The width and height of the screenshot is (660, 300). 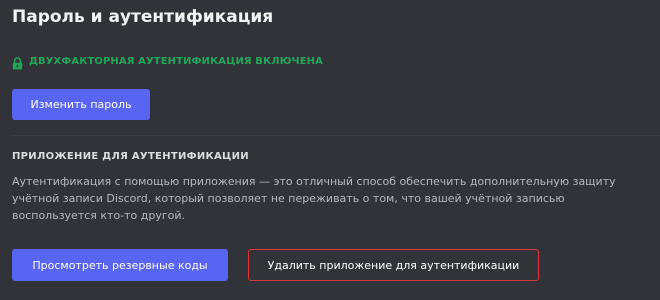 I want to click on two-factor-status: ДВУХФАКТОРНАЯ АУТЕНТИФИКАЦИЯ ВКЛЮЧЕНА, so click(x=167, y=61).